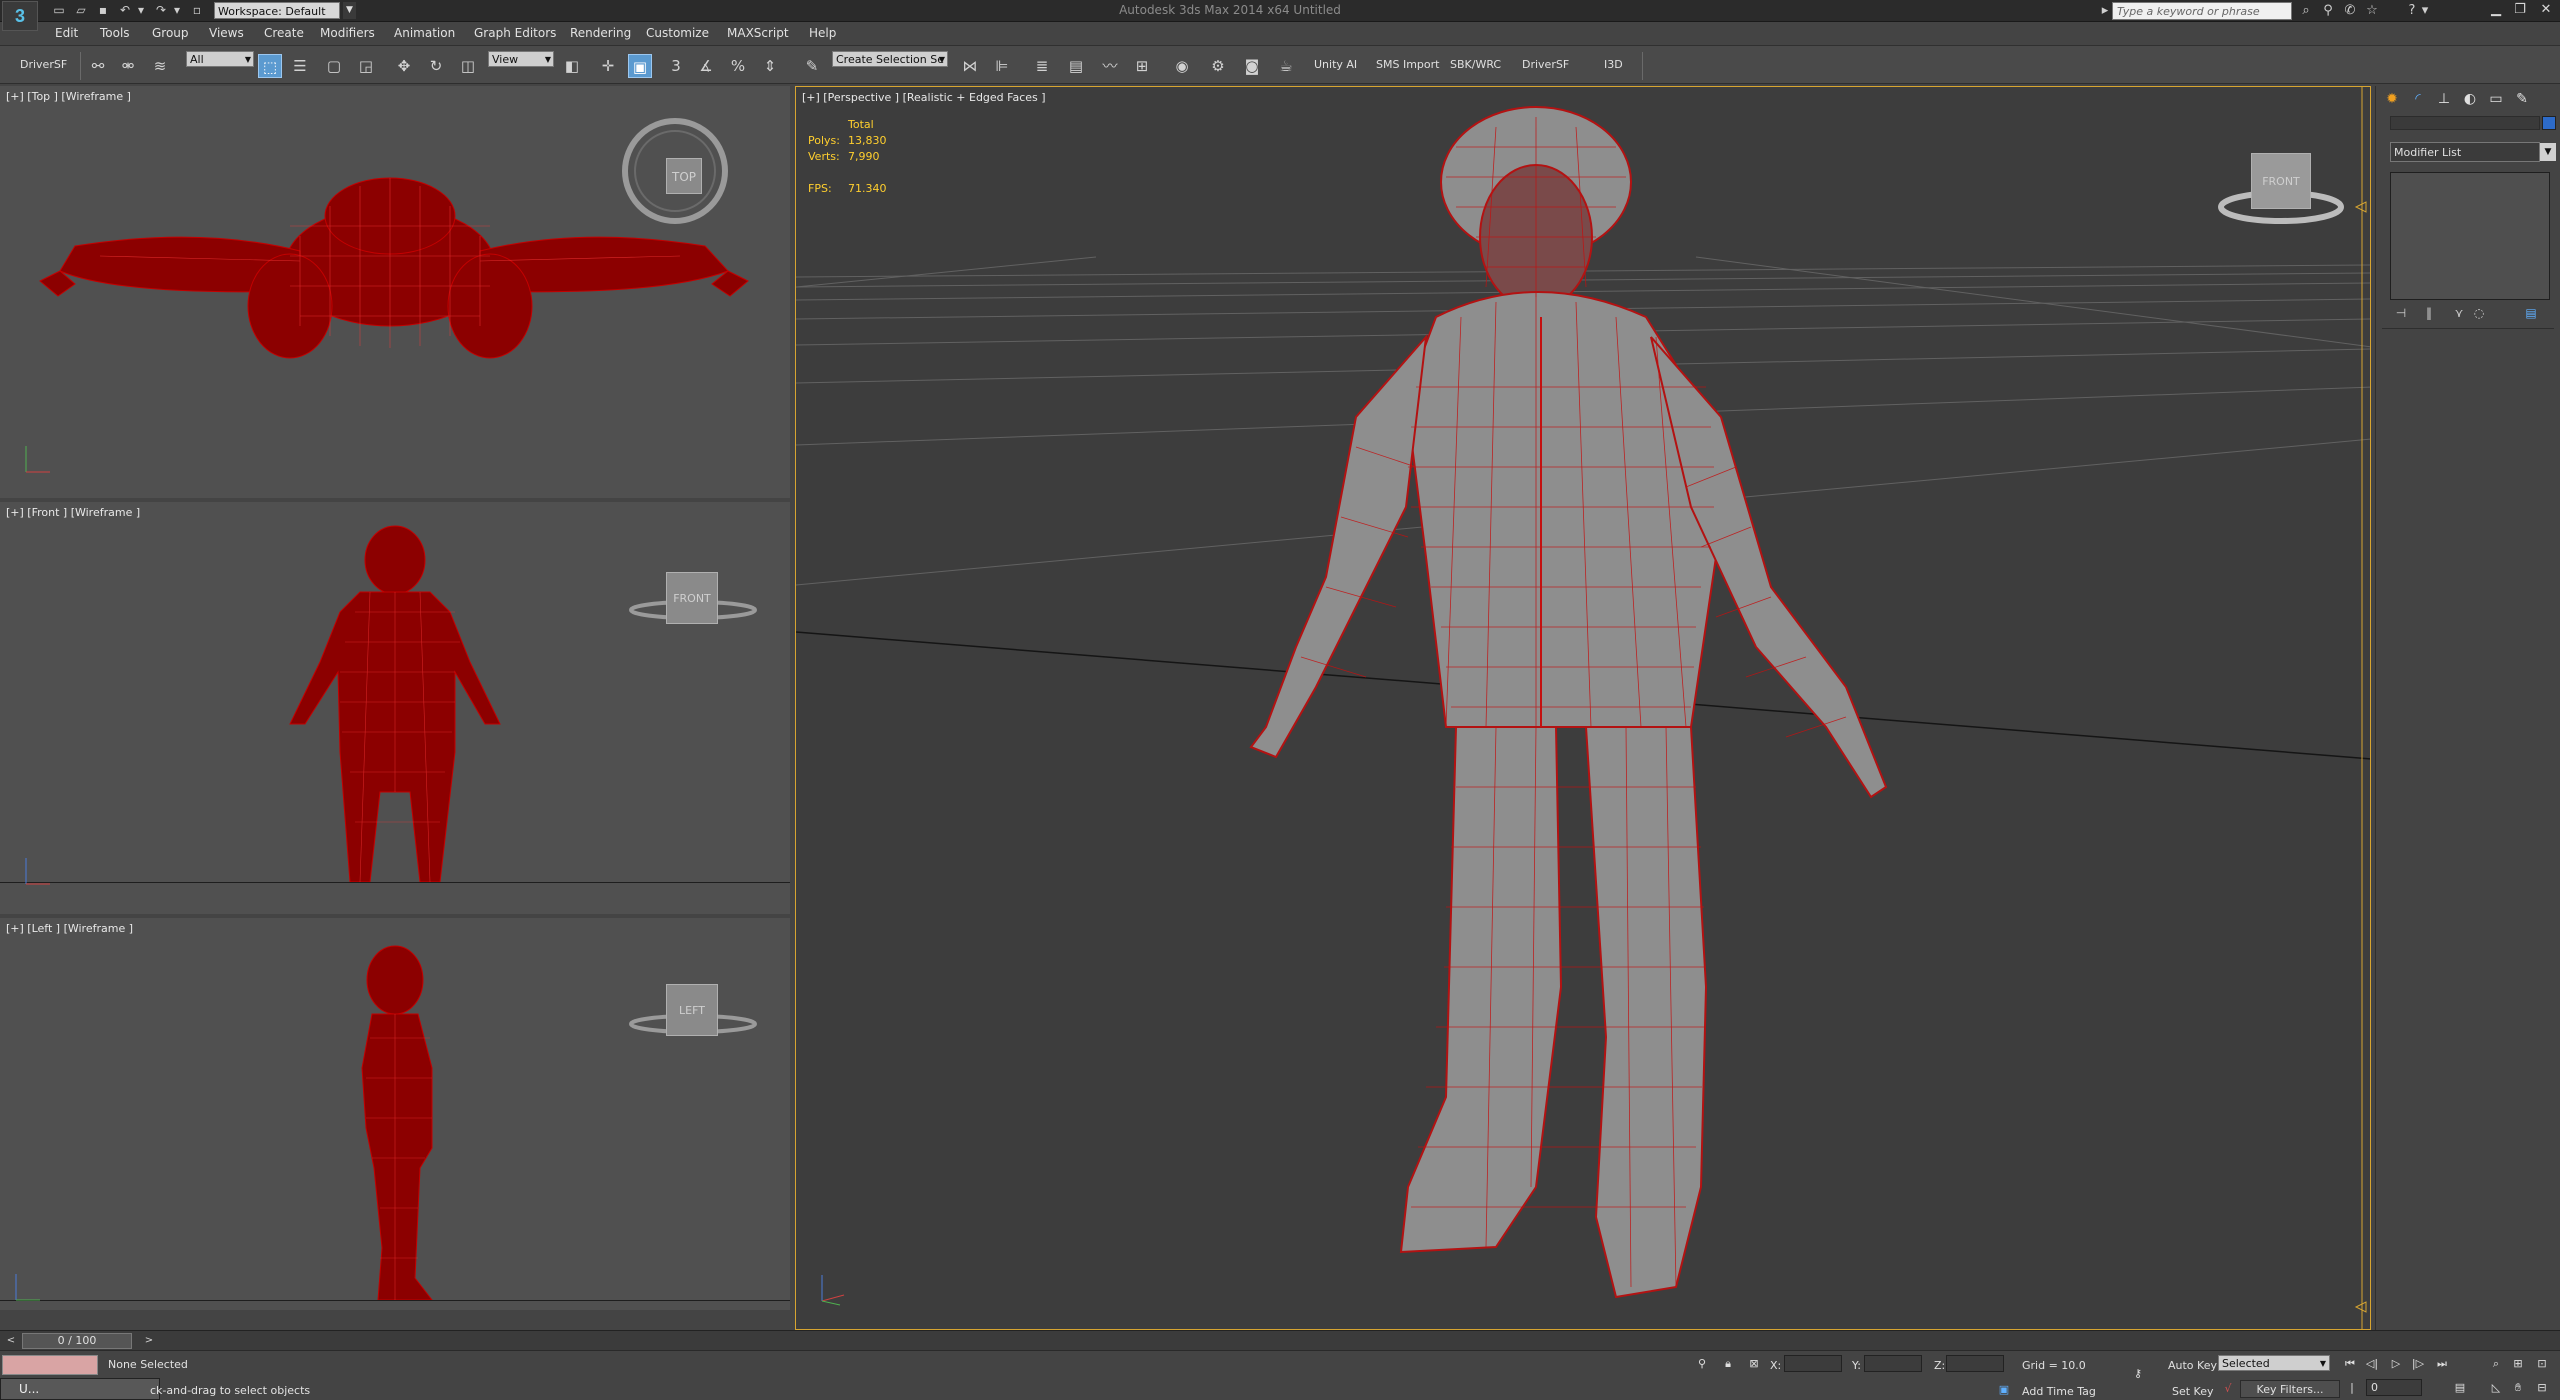  Describe the element at coordinates (220, 59) in the screenshot. I see `selection-filter-dropdown: All ▼` at that location.